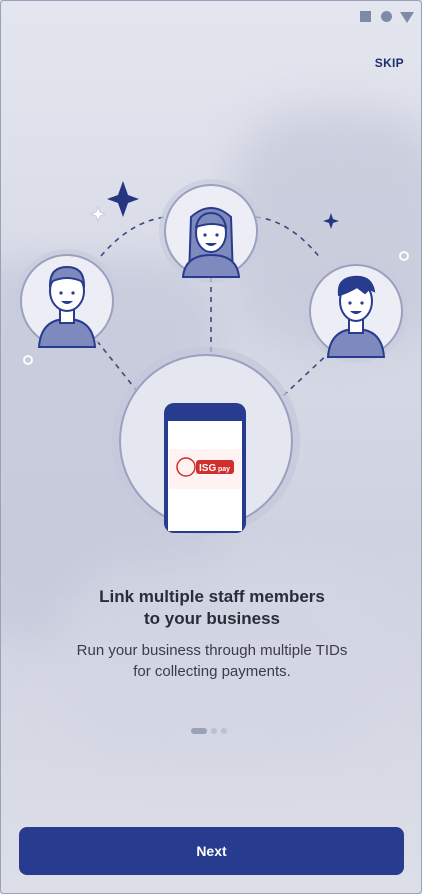  I want to click on square-icon, so click(365, 16).